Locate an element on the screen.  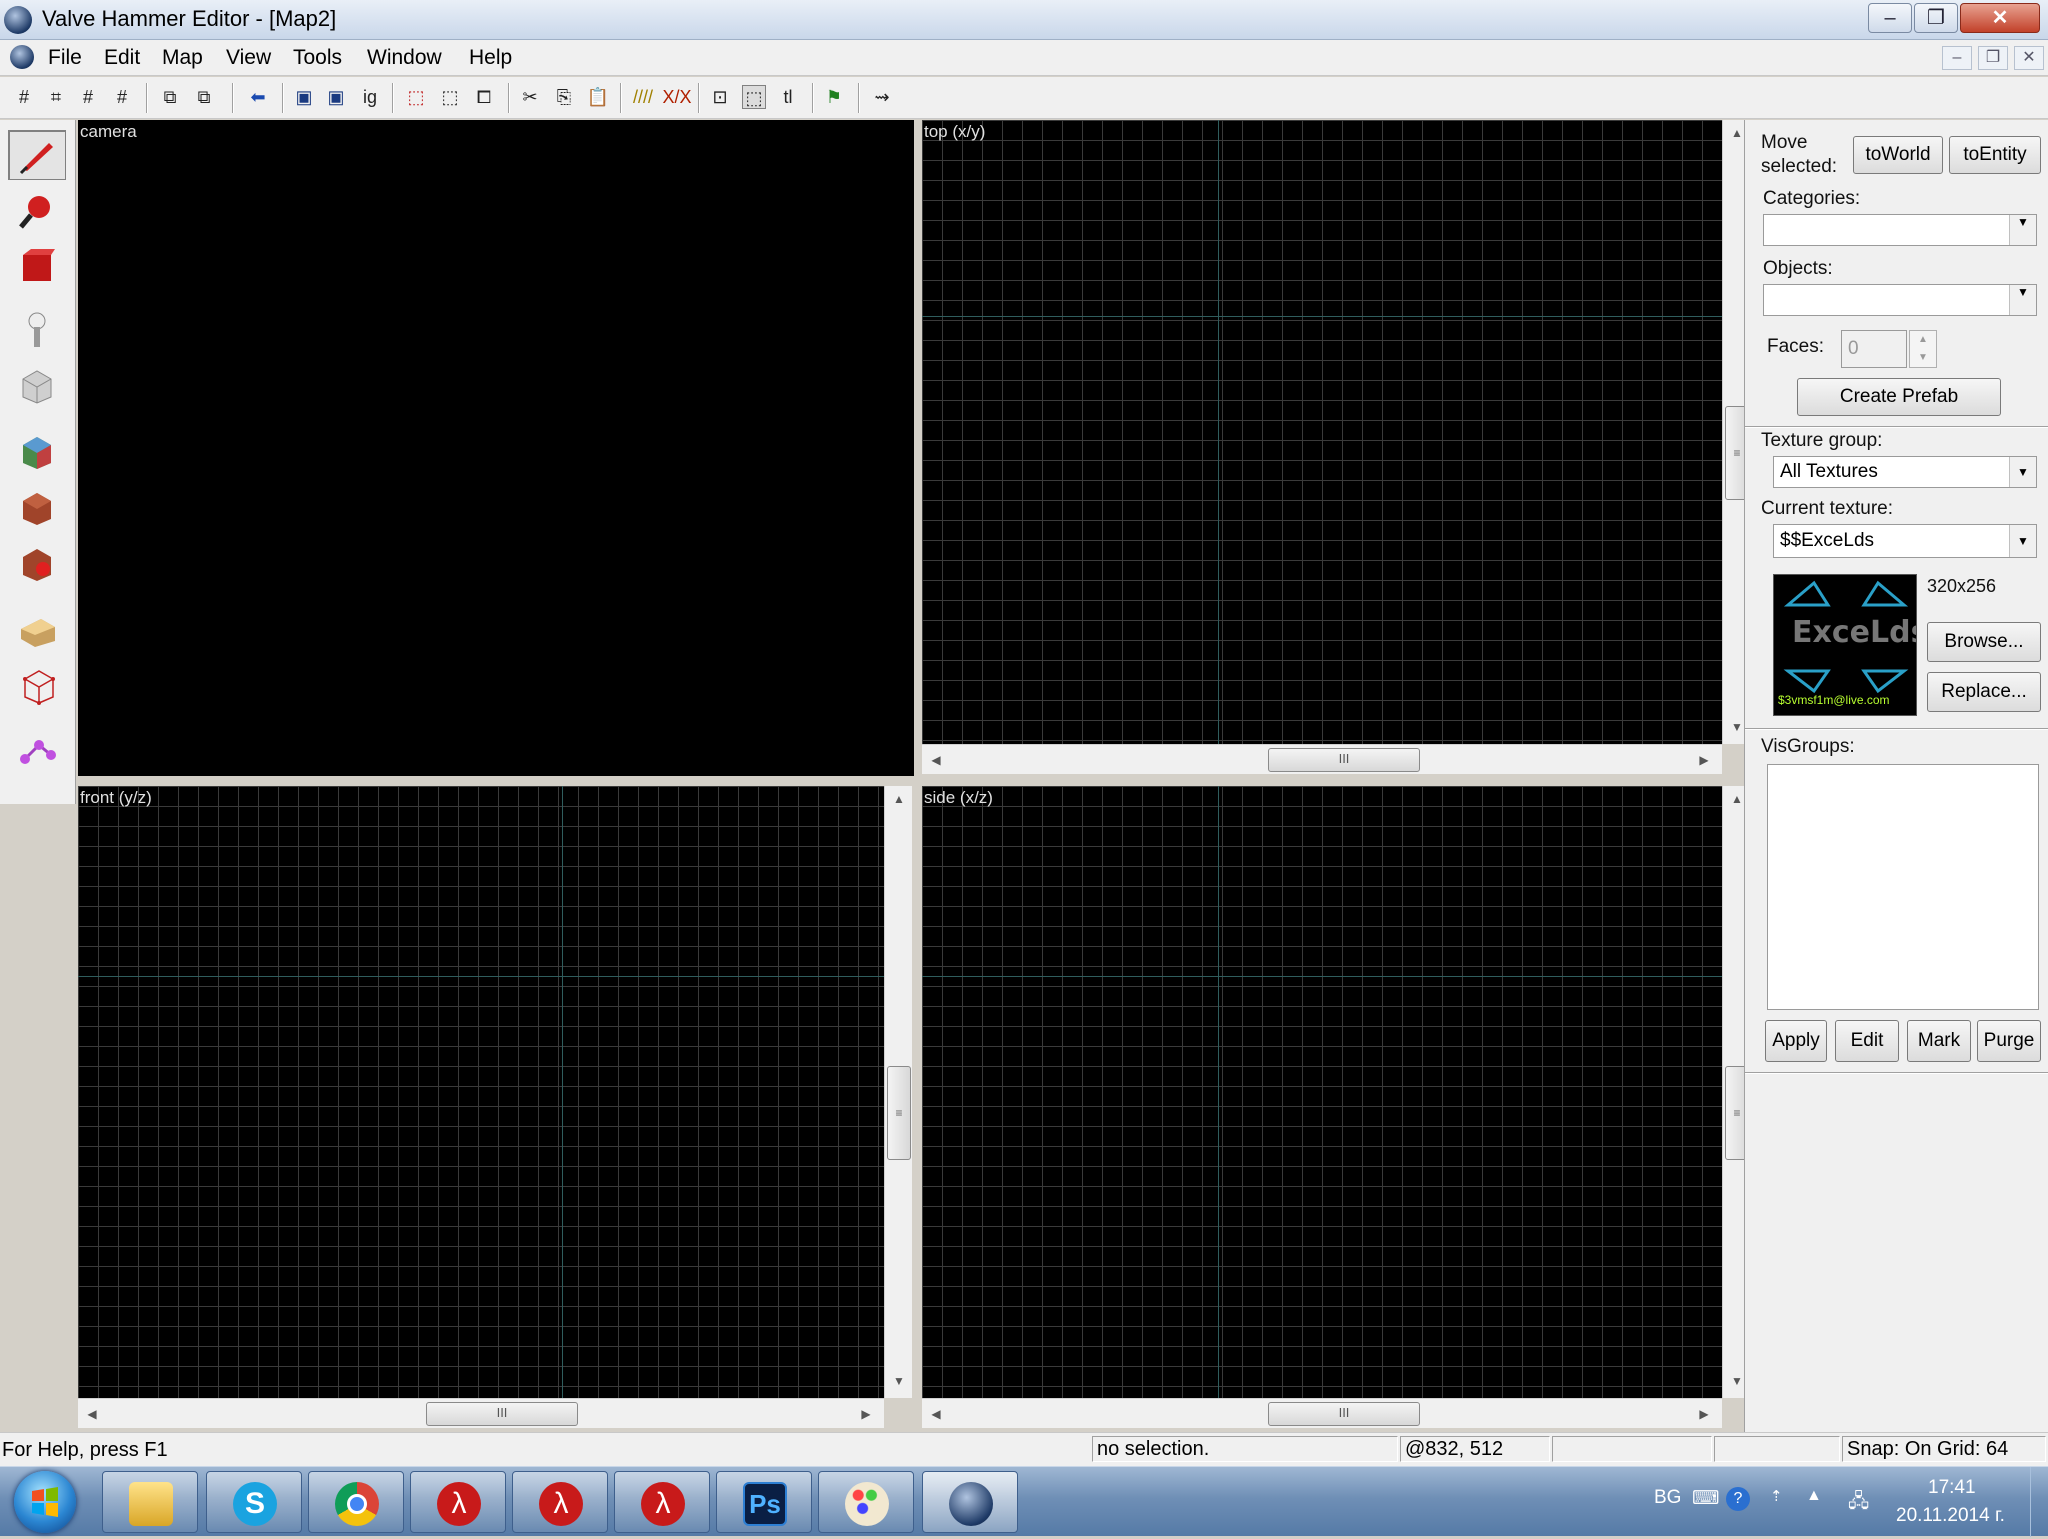
show-objects-icon: ▣ is located at coordinates (336, 97).